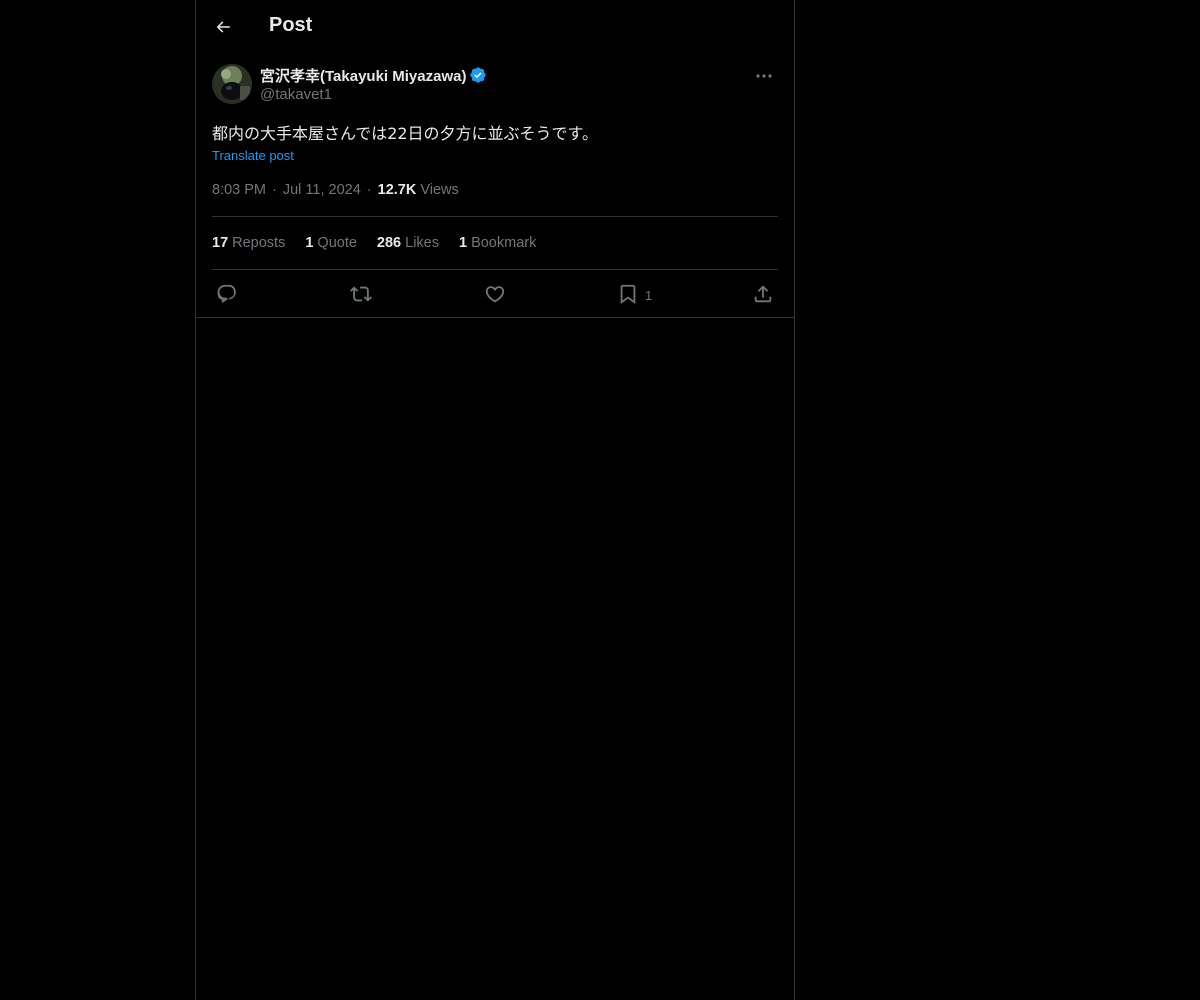  What do you see at coordinates (397, 190) in the screenshot?
I see `views-count: 12.7K` at bounding box center [397, 190].